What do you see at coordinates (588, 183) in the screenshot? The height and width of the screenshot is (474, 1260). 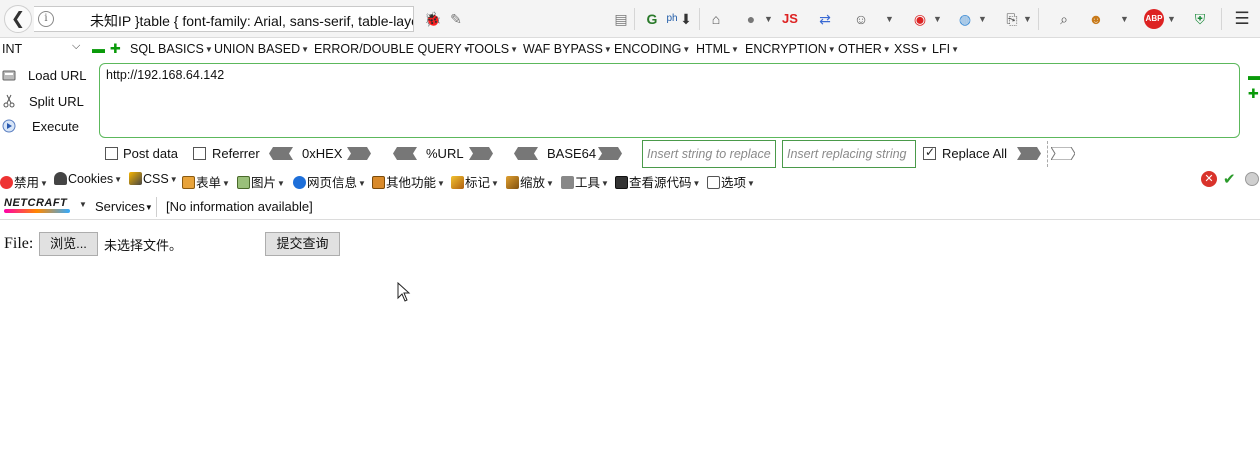 I see `wd-label: 工具` at bounding box center [588, 183].